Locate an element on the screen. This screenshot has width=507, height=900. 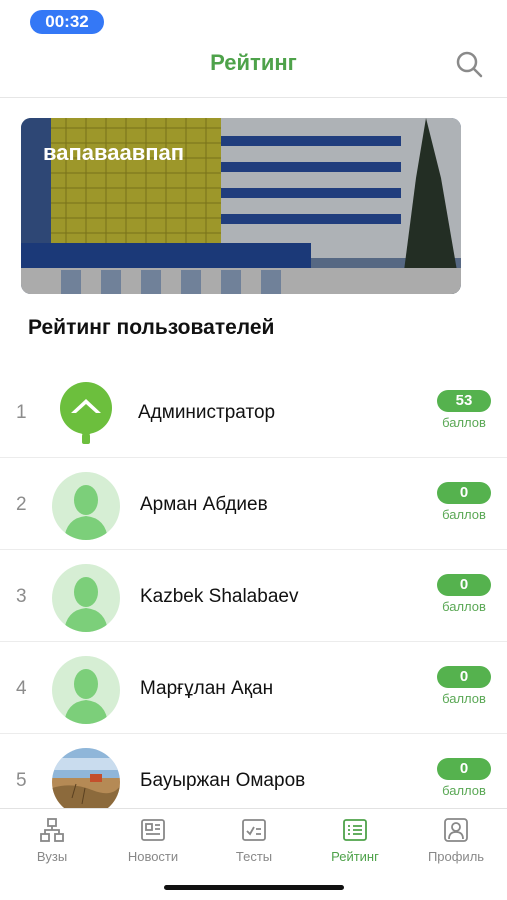
user-name: Марғұлан Ақан is located at coordinates (207, 688).